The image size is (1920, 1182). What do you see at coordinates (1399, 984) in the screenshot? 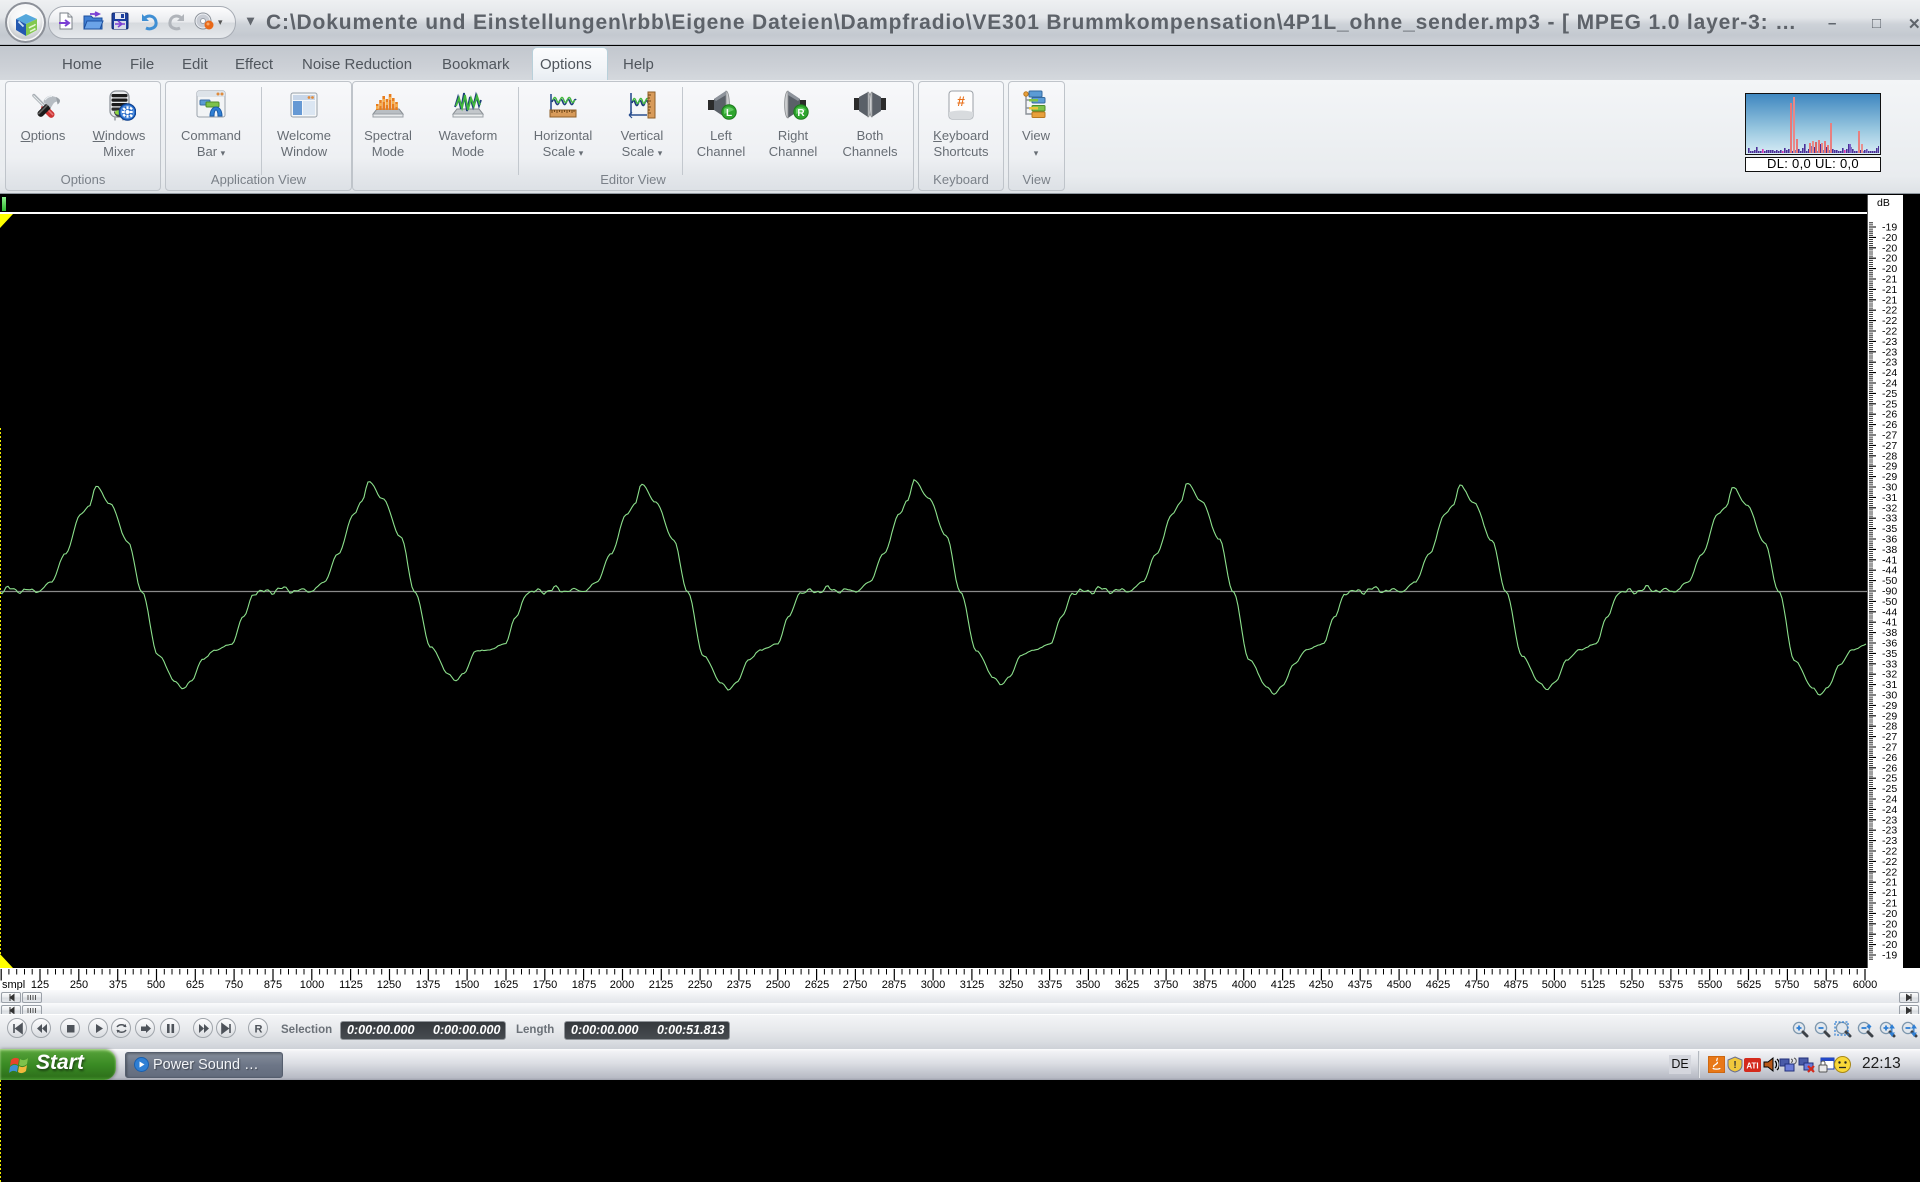
I see `svg-text: 4500` at bounding box center [1399, 984].